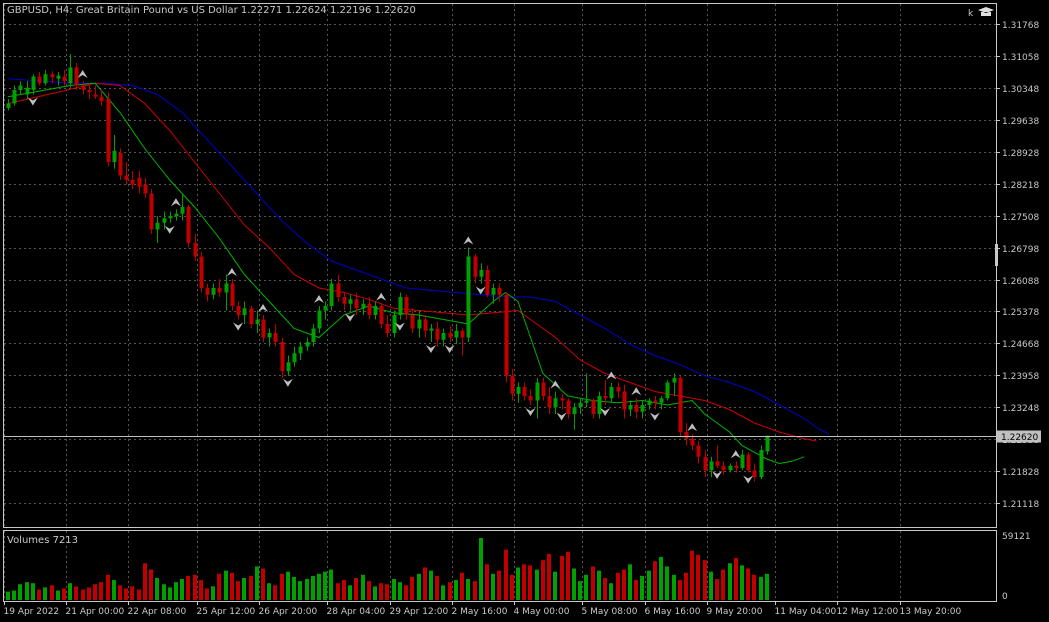  What do you see at coordinates (419, 612) in the screenshot?
I see `time-tick-label: 29 Apr 12:00` at bounding box center [419, 612].